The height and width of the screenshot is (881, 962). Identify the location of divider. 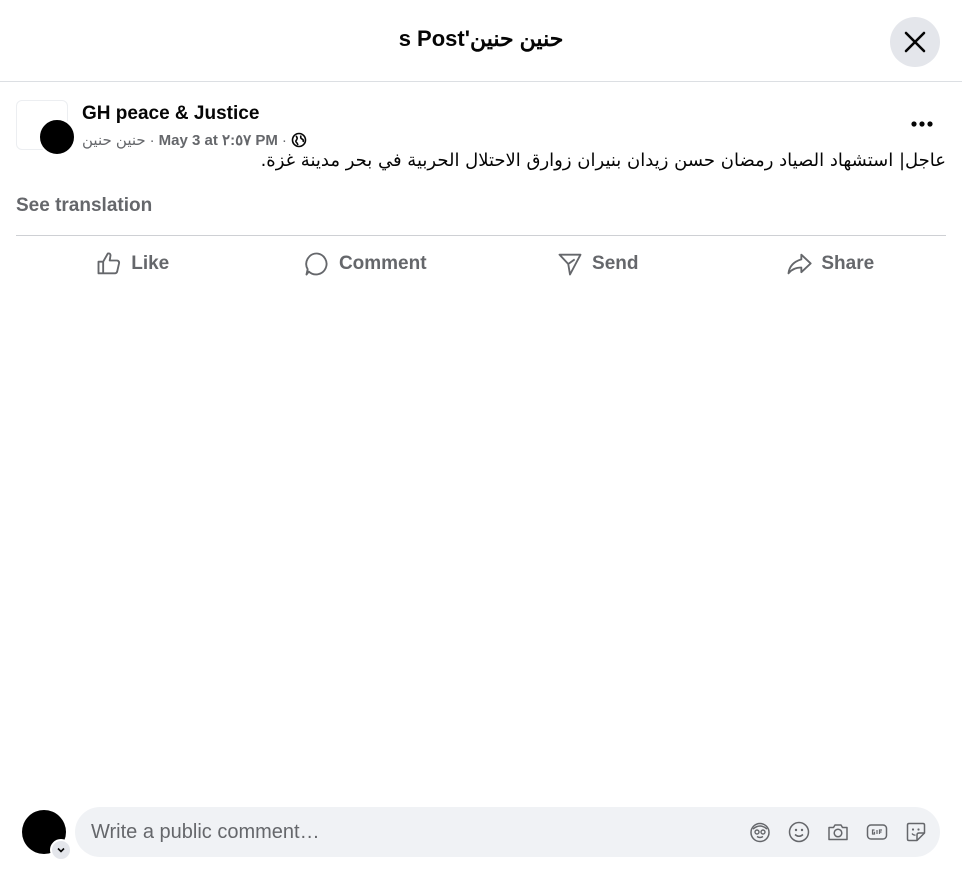
(481, 235).